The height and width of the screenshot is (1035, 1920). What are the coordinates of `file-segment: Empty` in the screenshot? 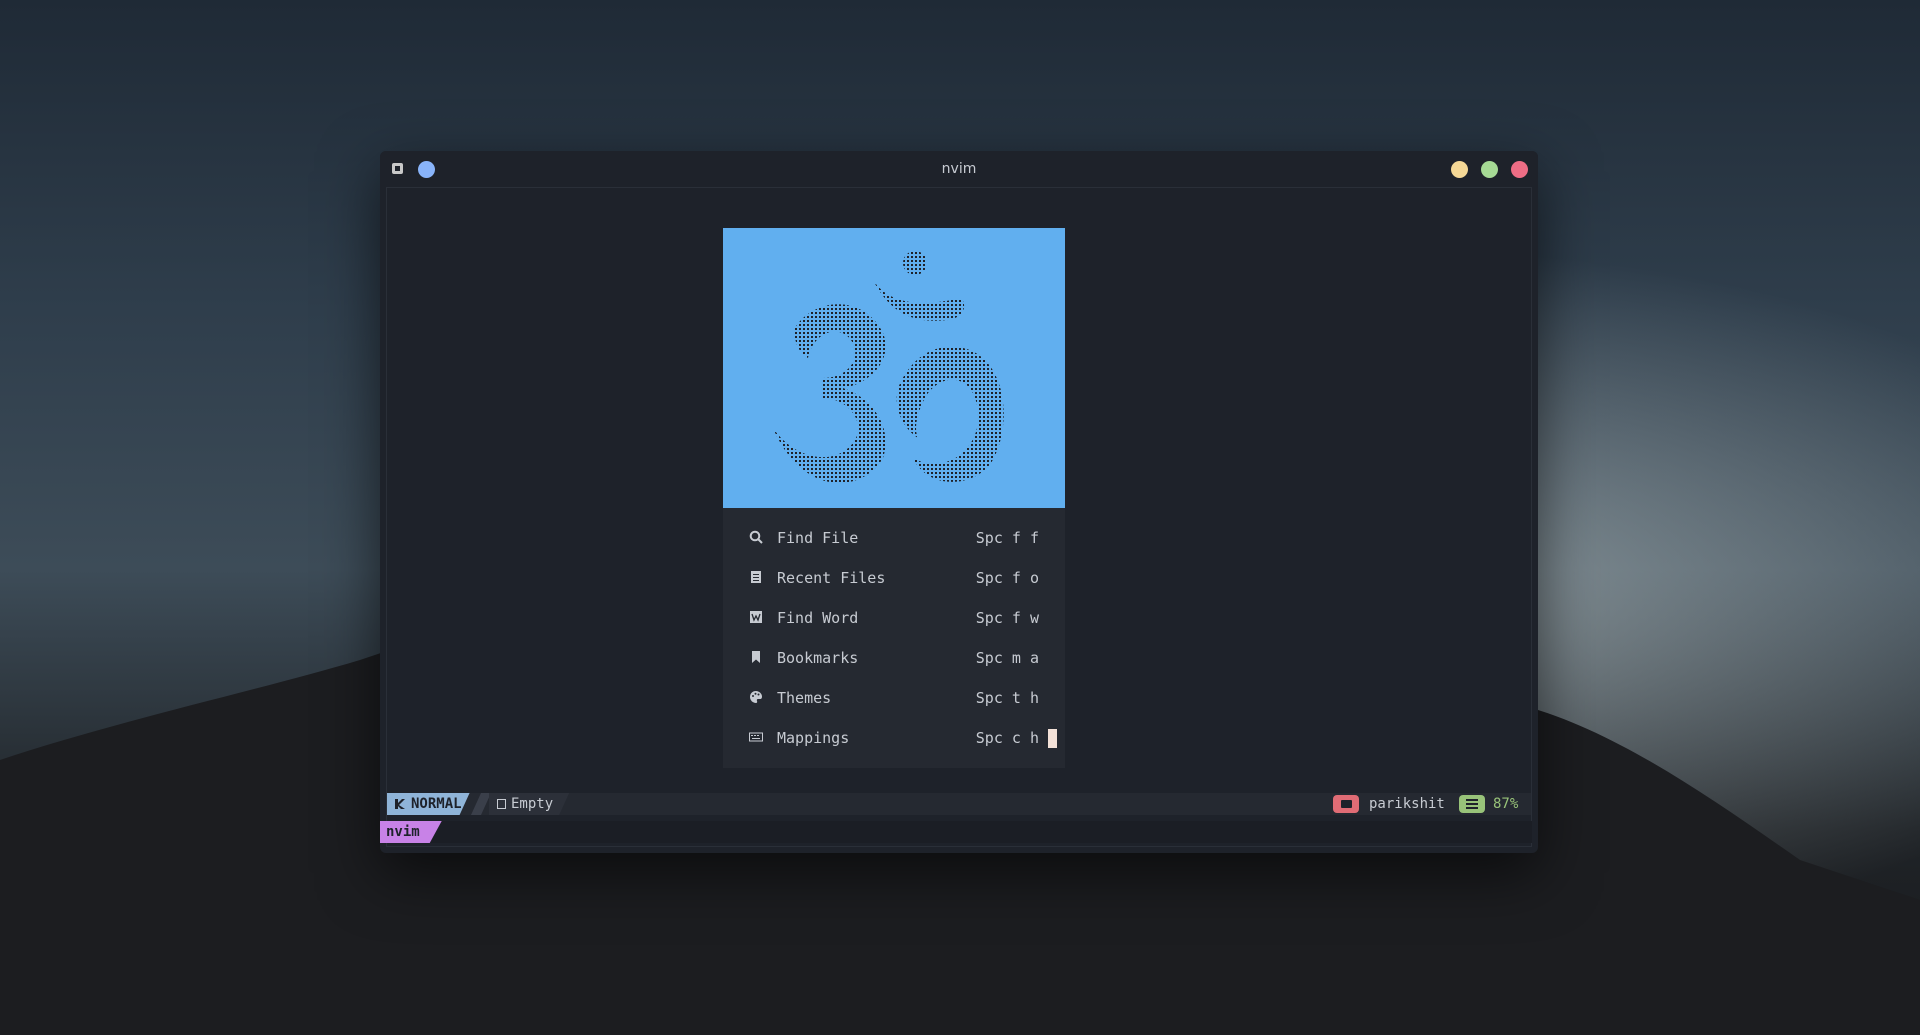 It's located at (529, 804).